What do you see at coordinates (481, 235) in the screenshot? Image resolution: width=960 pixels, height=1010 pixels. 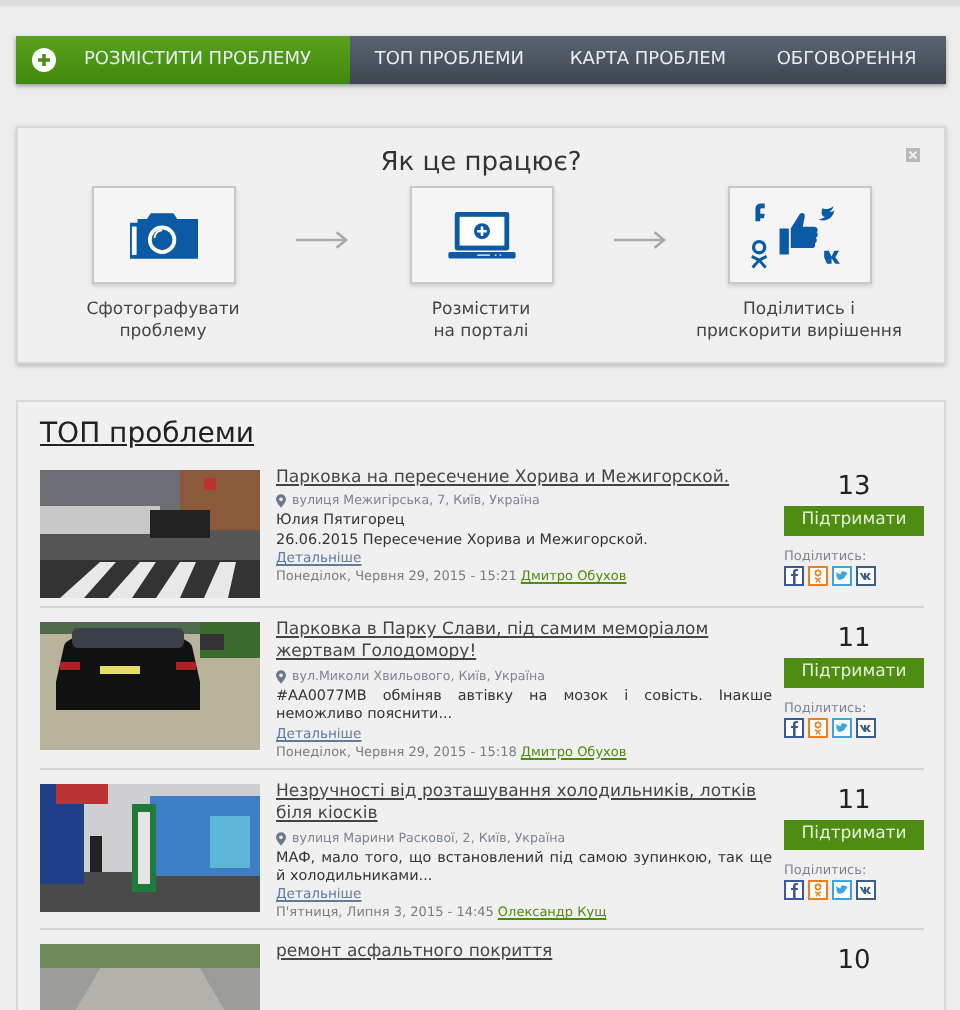 I see `laptop-icon` at bounding box center [481, 235].